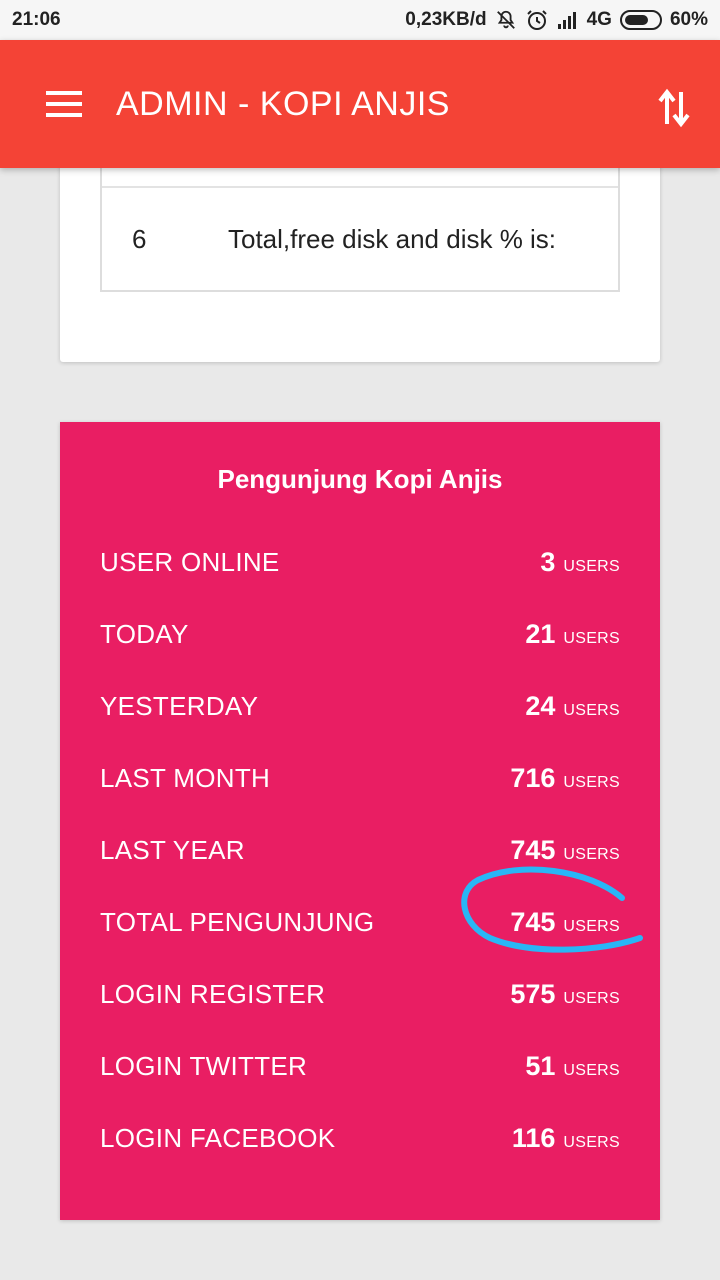  Describe the element at coordinates (360, 994) in the screenshot. I see `stat-row-login-register: LOGIN REGISTER 575 USERS` at that location.